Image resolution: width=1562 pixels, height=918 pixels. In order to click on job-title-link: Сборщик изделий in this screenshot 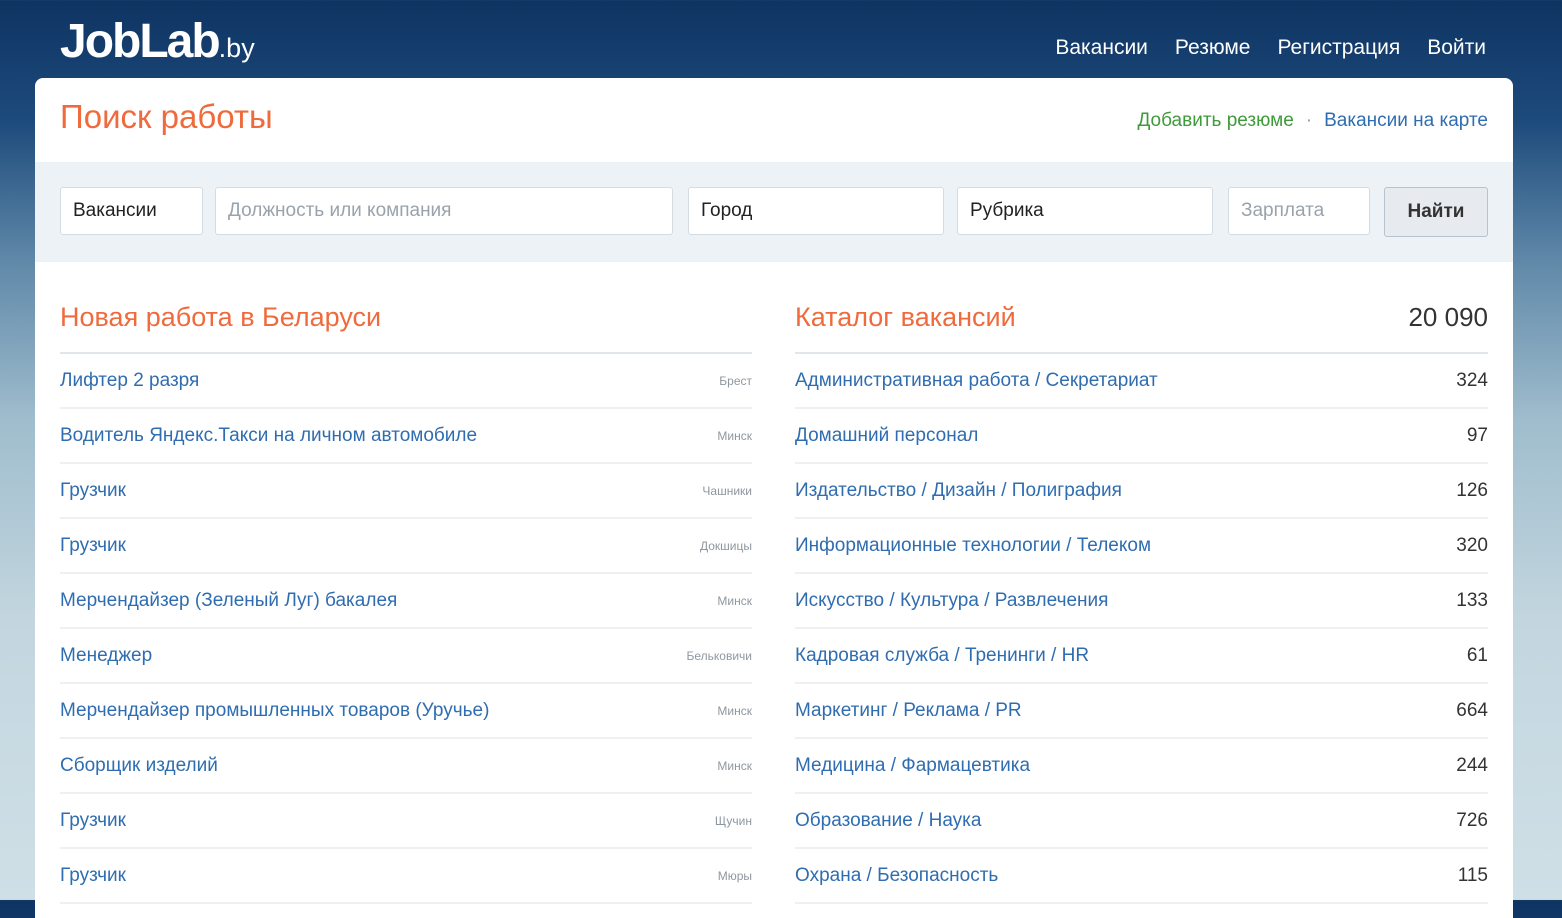, I will do `click(139, 766)`.